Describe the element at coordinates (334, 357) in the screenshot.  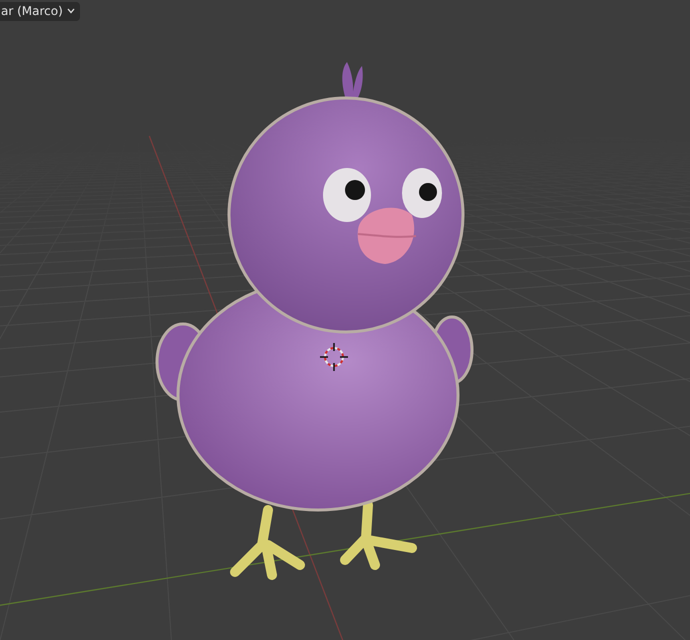
I see `3d-cursor-icon` at that location.